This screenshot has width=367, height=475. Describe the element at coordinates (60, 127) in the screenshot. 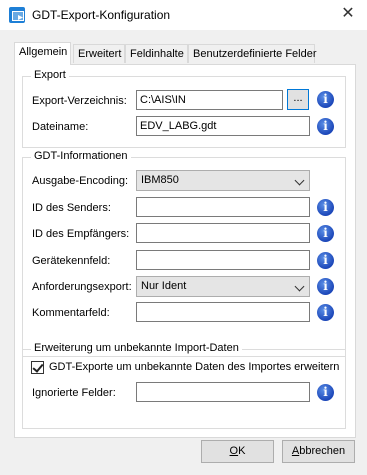

I see `filename-label: Dateiname:` at that location.